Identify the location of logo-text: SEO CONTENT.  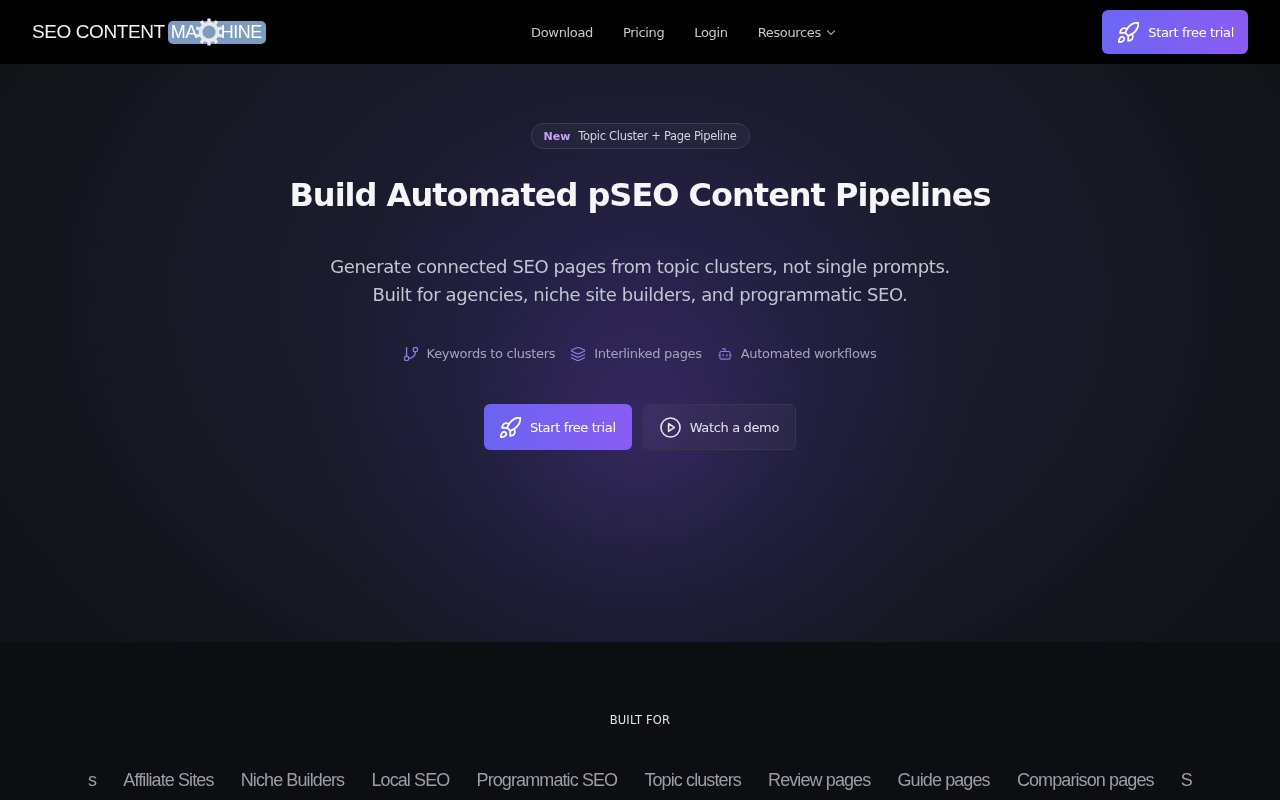
(98, 32).